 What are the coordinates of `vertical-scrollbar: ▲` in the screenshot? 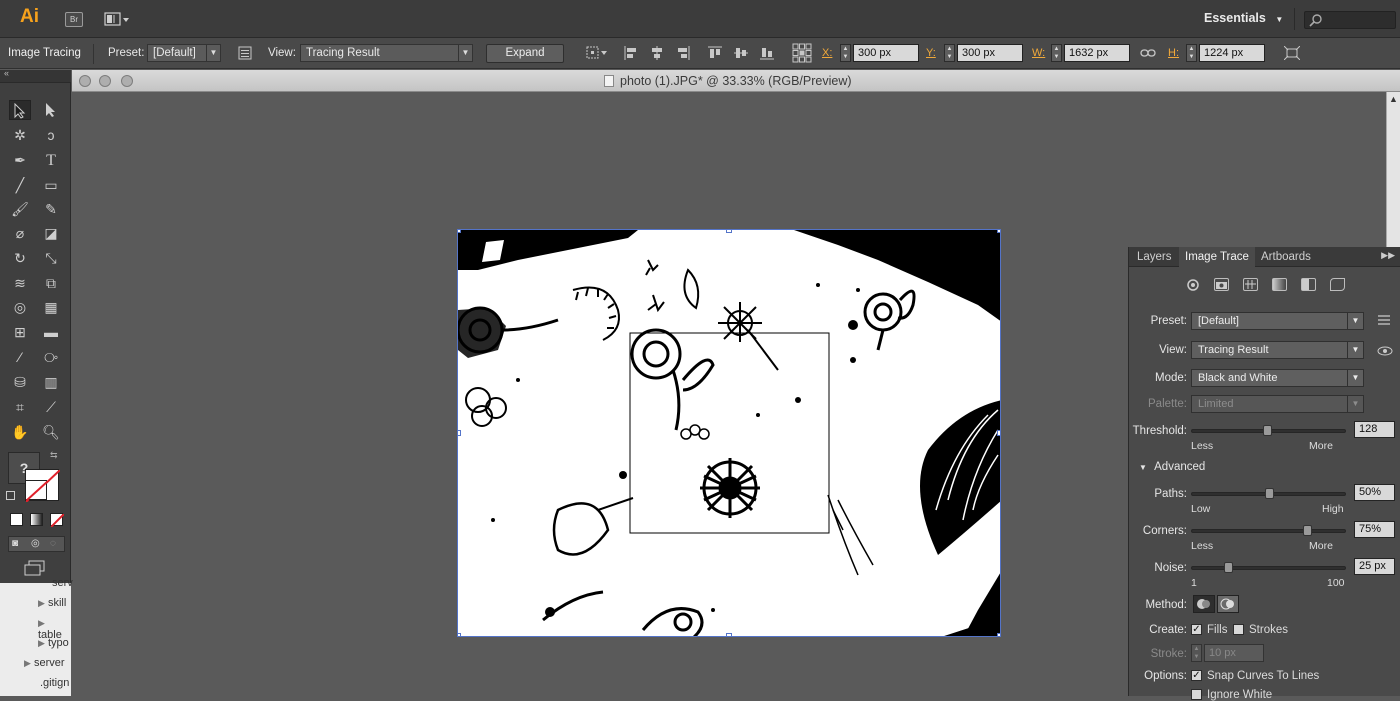 It's located at (1393, 169).